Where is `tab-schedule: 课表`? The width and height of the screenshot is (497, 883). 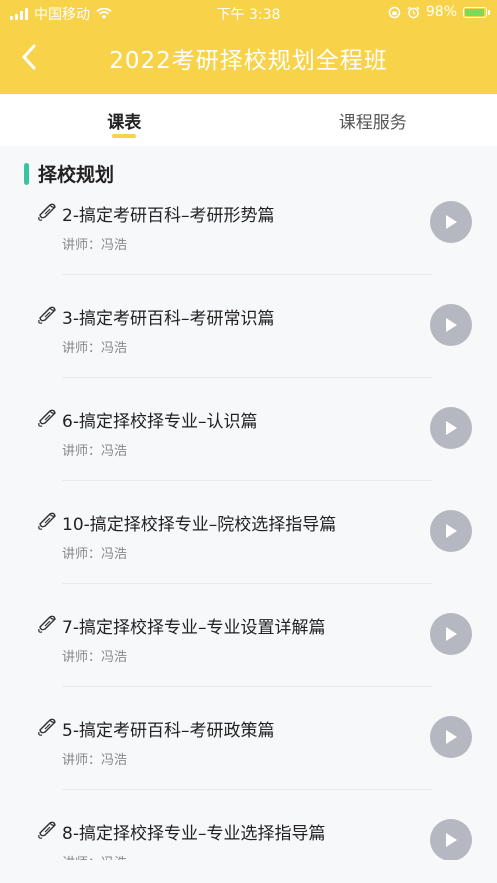
tab-schedule: 课表 is located at coordinates (124, 120).